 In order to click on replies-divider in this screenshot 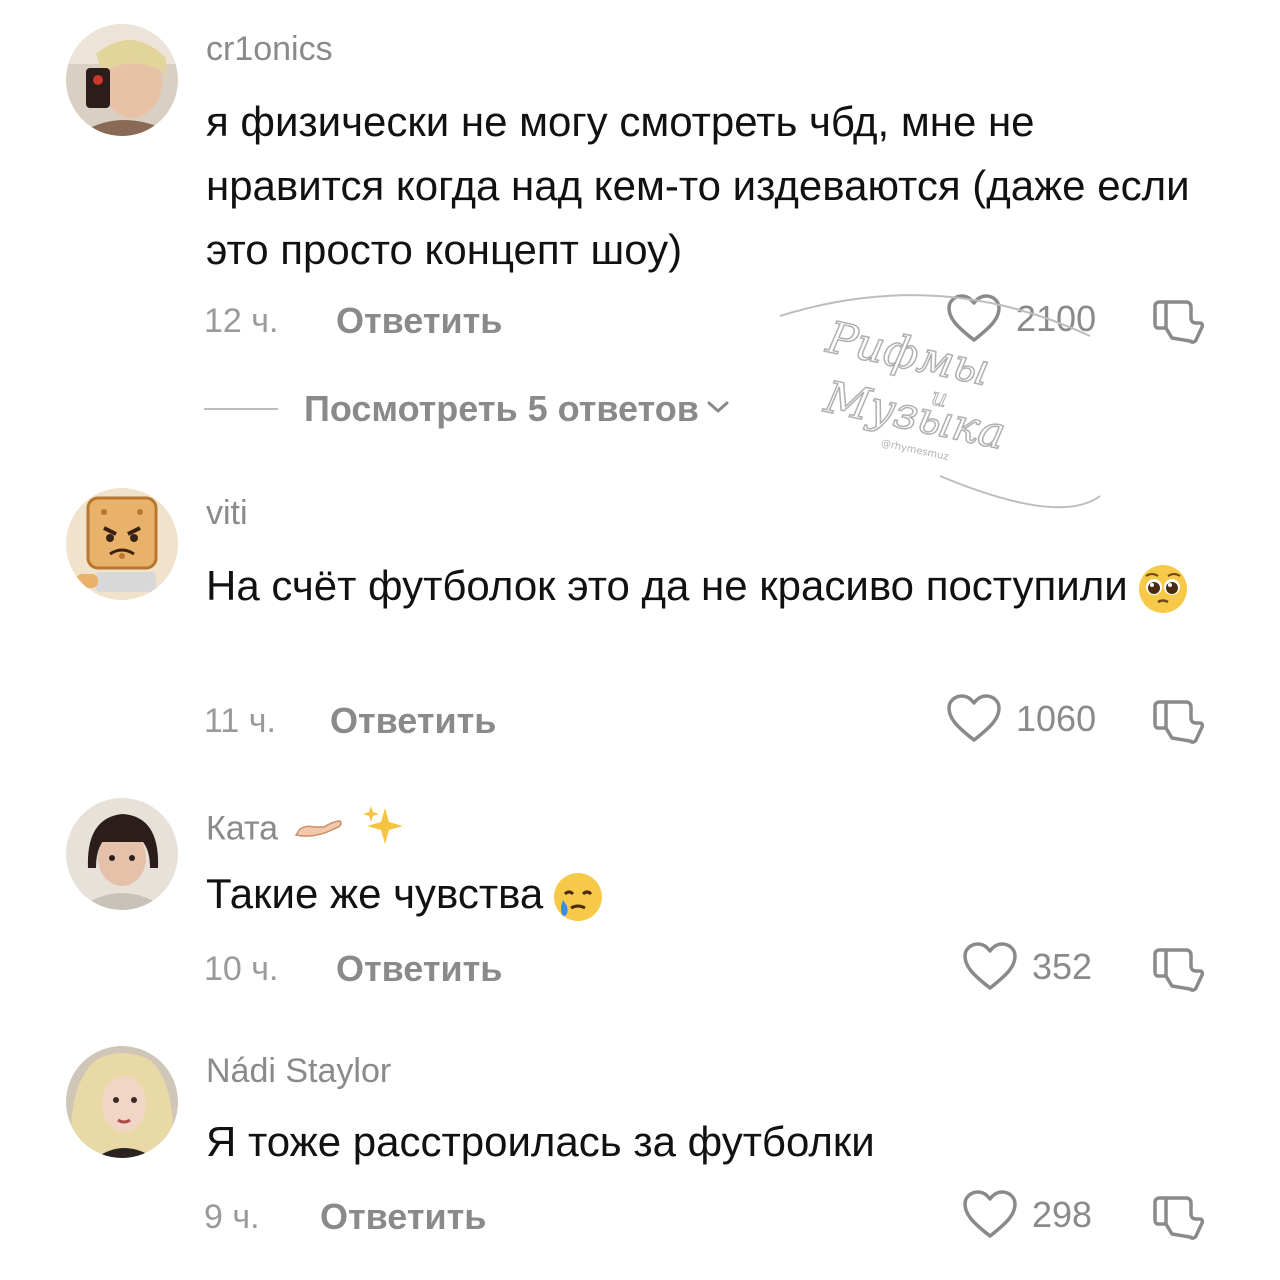, I will do `click(241, 409)`.